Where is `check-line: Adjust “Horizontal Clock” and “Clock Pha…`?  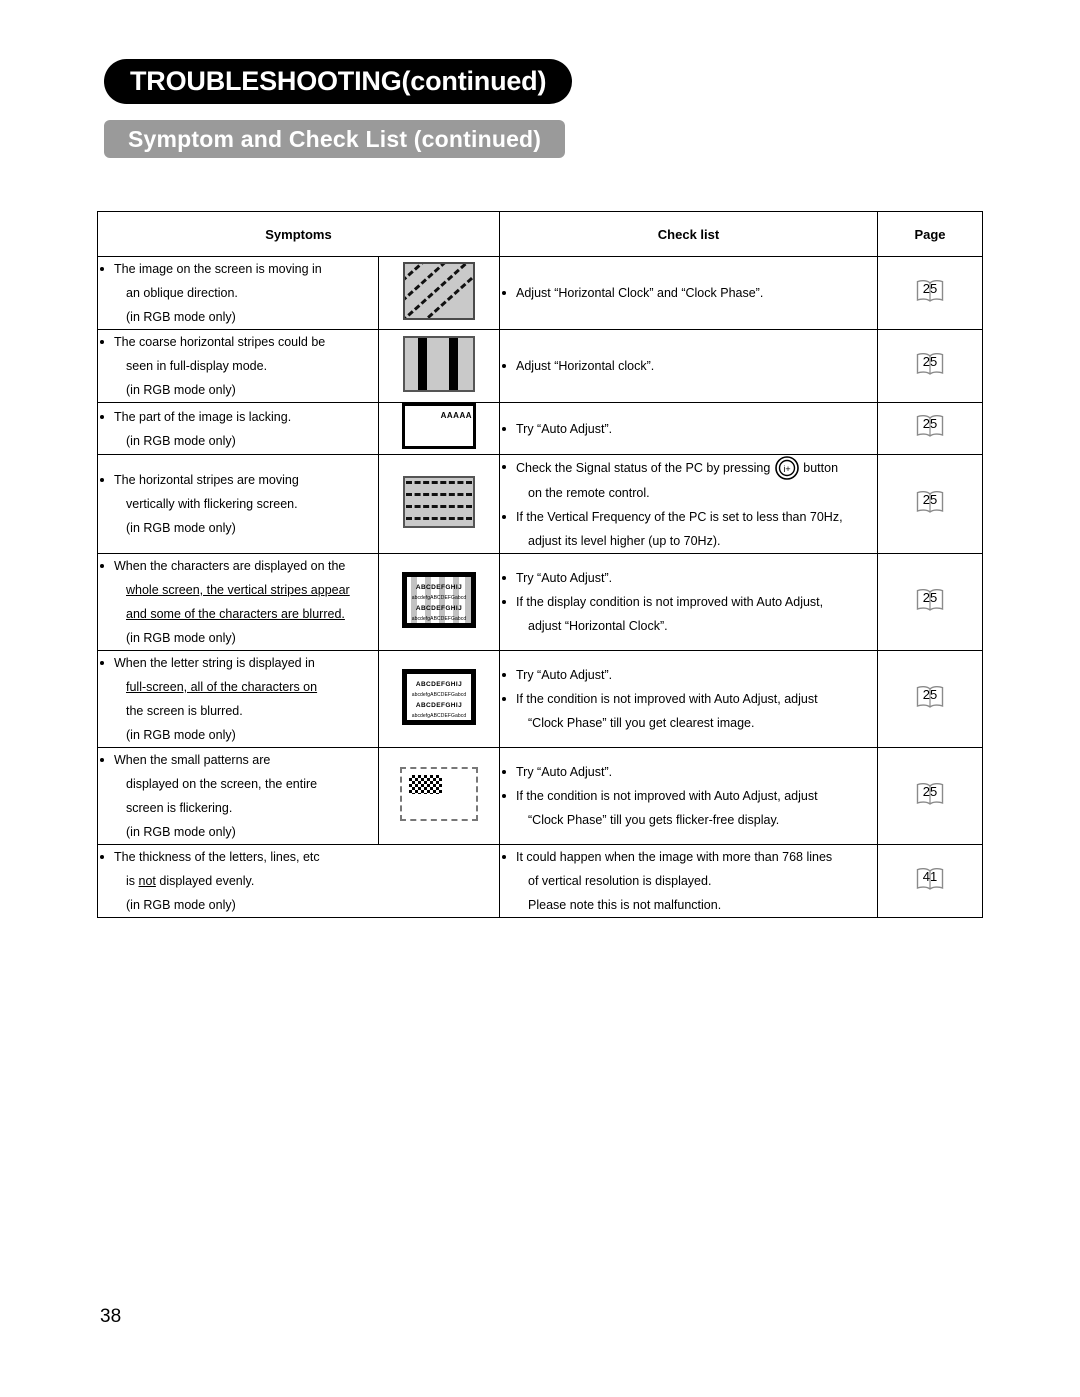
check-line: Adjust “Horizontal Clock” and “Clock Pha… is located at coordinates (688, 293).